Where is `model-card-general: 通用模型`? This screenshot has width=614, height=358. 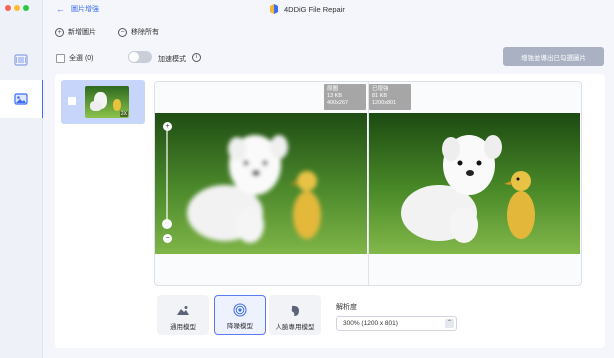 model-card-general: 通用模型 is located at coordinates (183, 315).